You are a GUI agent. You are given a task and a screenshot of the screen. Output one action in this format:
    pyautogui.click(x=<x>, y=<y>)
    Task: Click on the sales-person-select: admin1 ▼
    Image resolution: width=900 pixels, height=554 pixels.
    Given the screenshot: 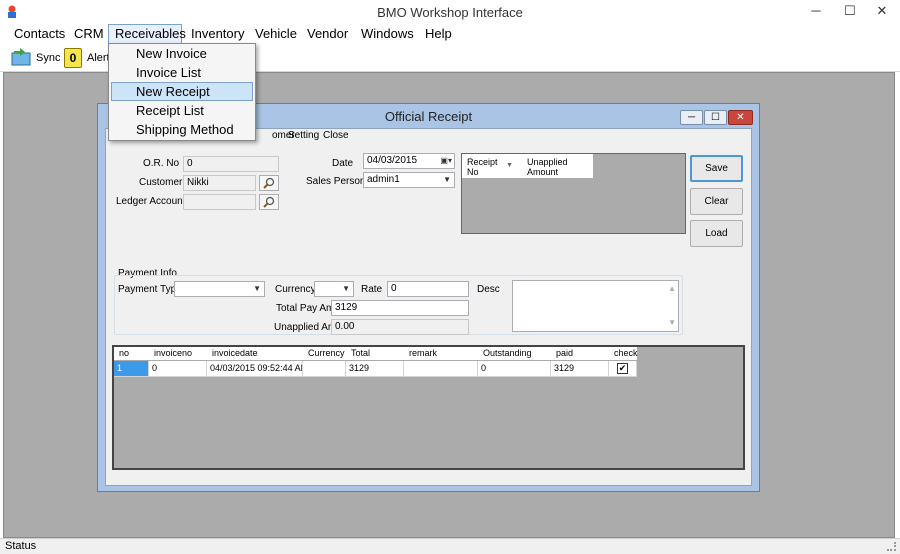 What is the action you would take?
    pyautogui.click(x=409, y=180)
    